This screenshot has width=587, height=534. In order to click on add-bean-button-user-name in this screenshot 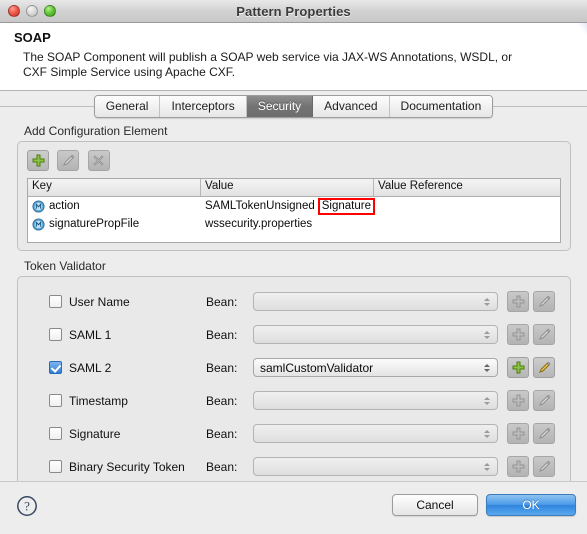, I will do `click(518, 301)`.